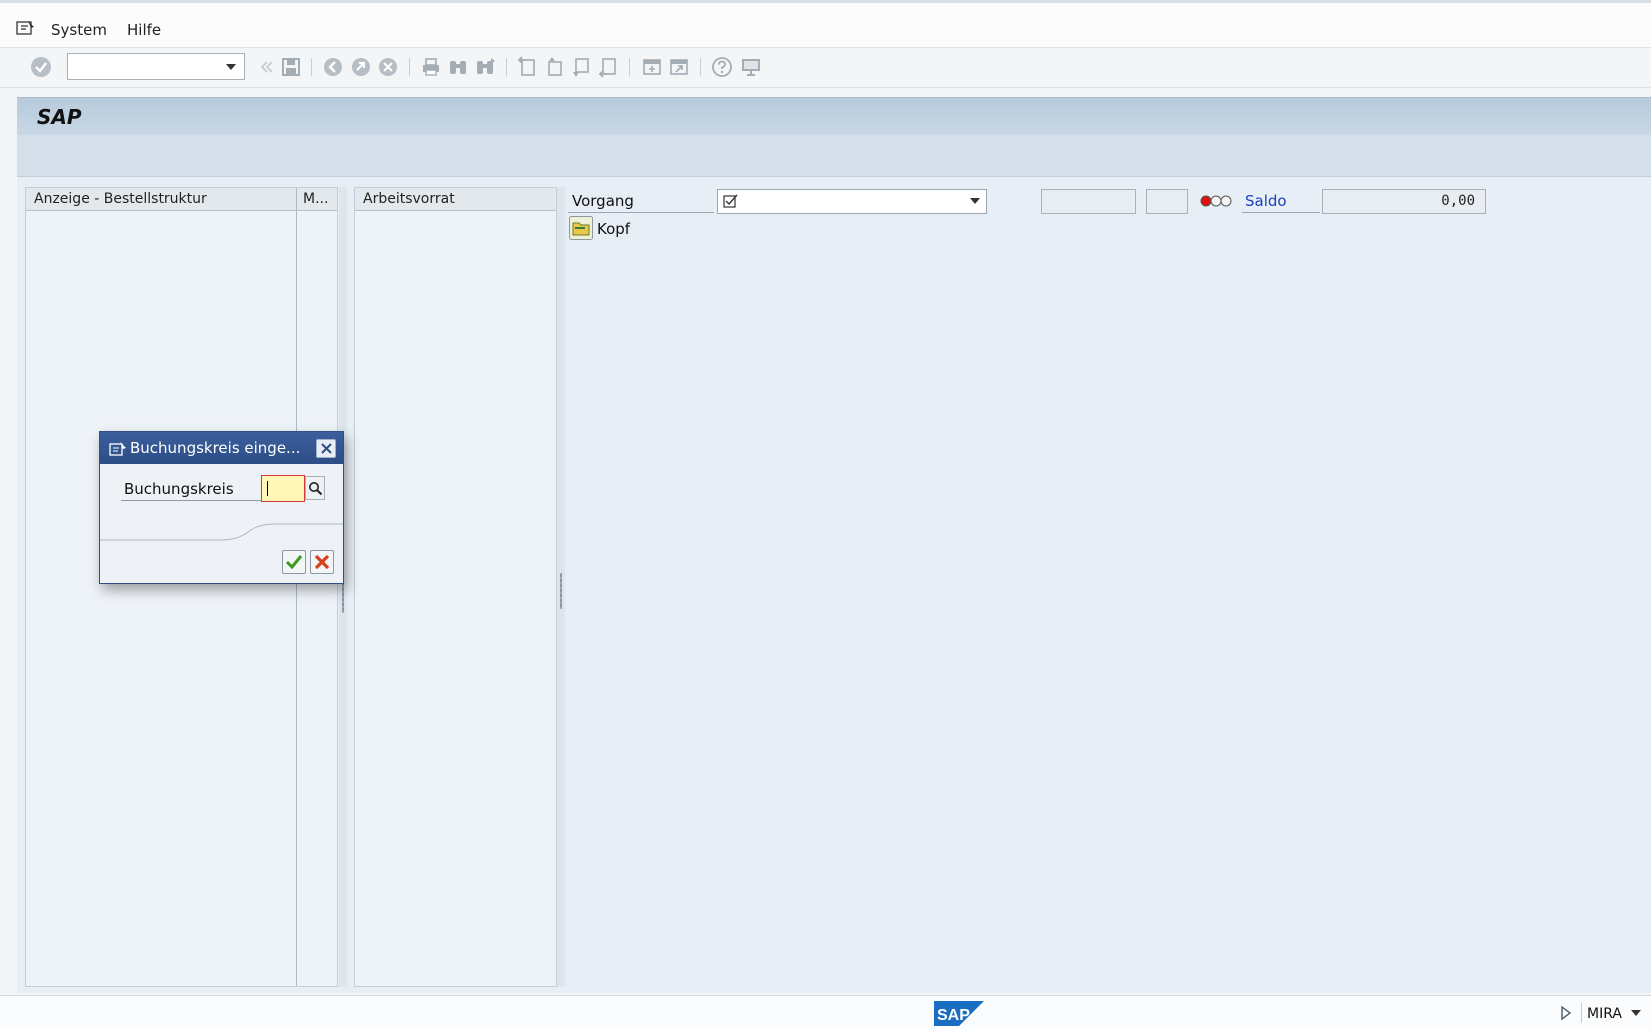 Image resolution: width=1651 pixels, height=1029 pixels. Describe the element at coordinates (283, 488) in the screenshot. I see `company-code-input` at that location.